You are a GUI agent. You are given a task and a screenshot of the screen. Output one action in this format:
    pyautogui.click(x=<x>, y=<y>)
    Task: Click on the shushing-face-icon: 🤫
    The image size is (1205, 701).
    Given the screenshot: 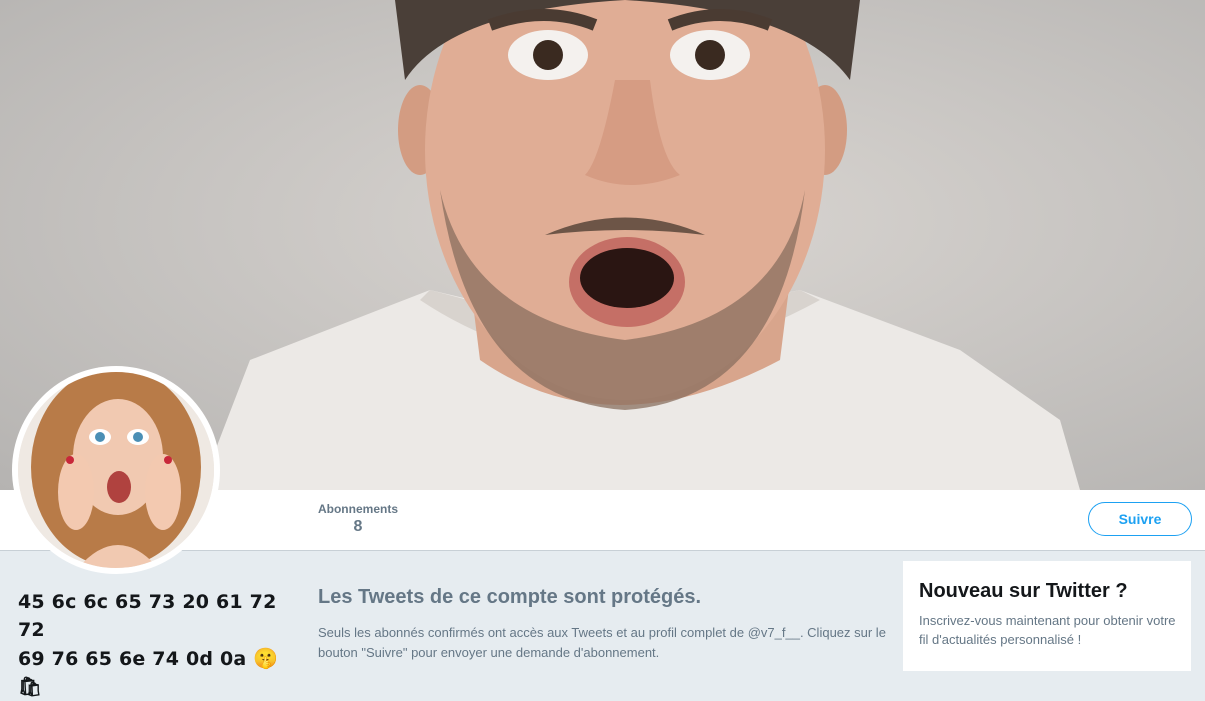 What is the action you would take?
    pyautogui.click(x=266, y=658)
    